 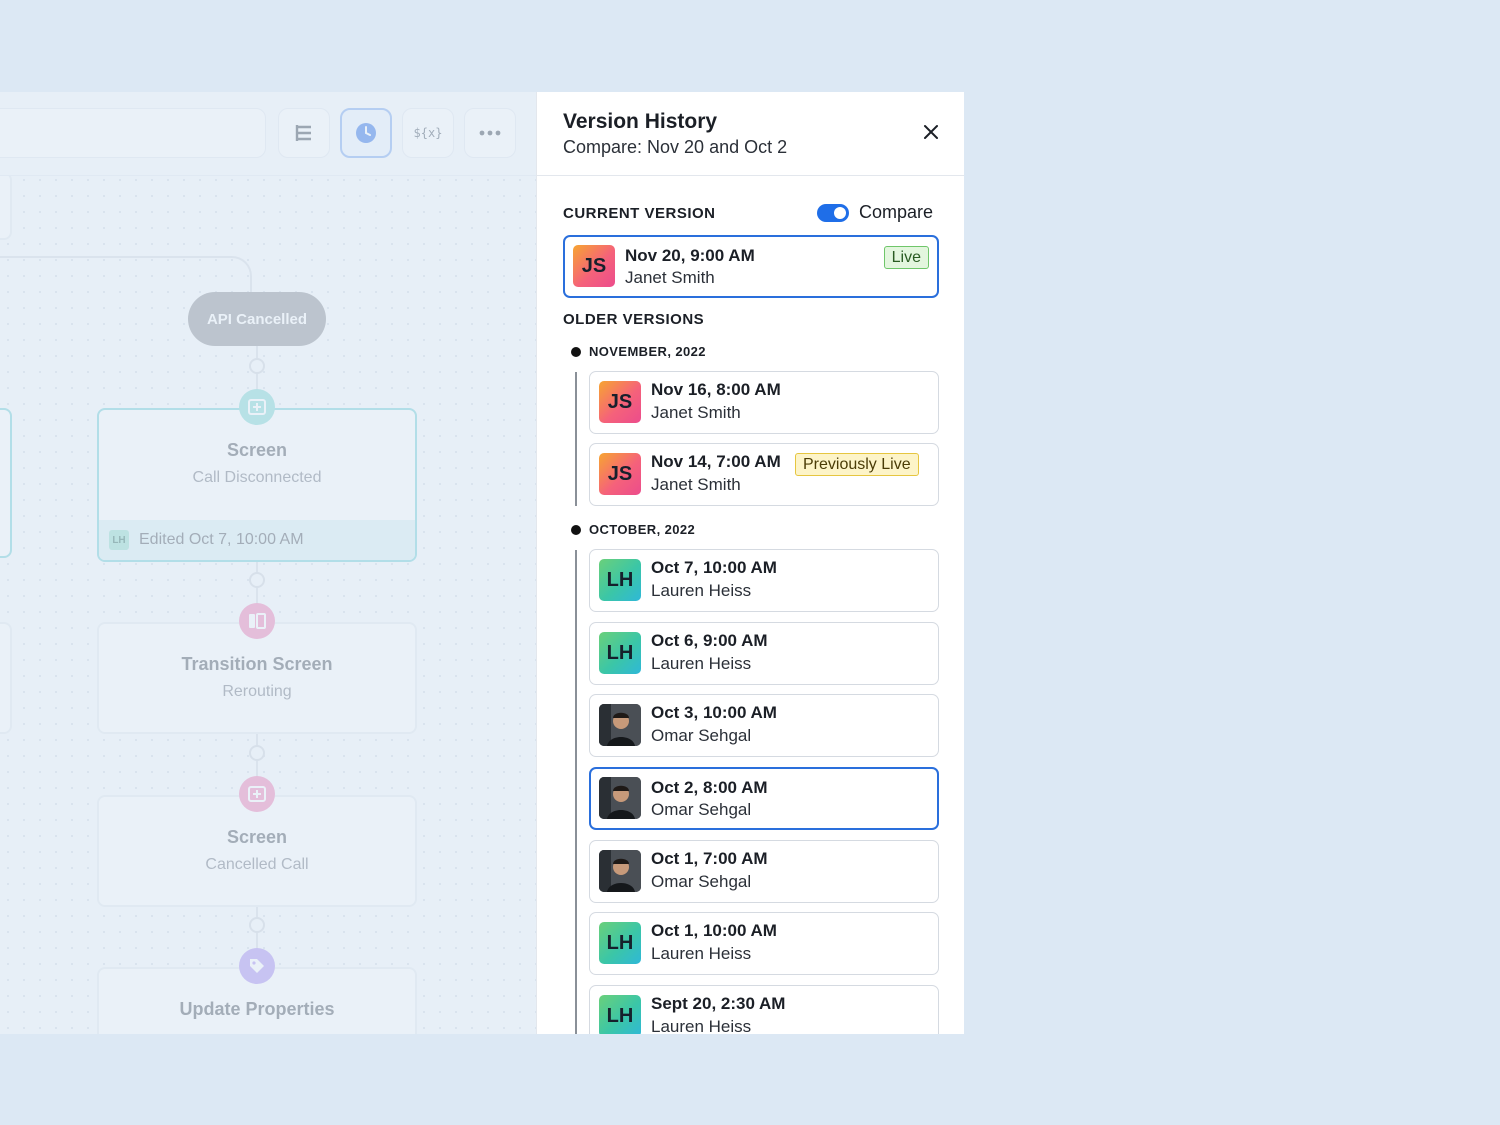 I want to click on close-button, so click(x=931, y=134).